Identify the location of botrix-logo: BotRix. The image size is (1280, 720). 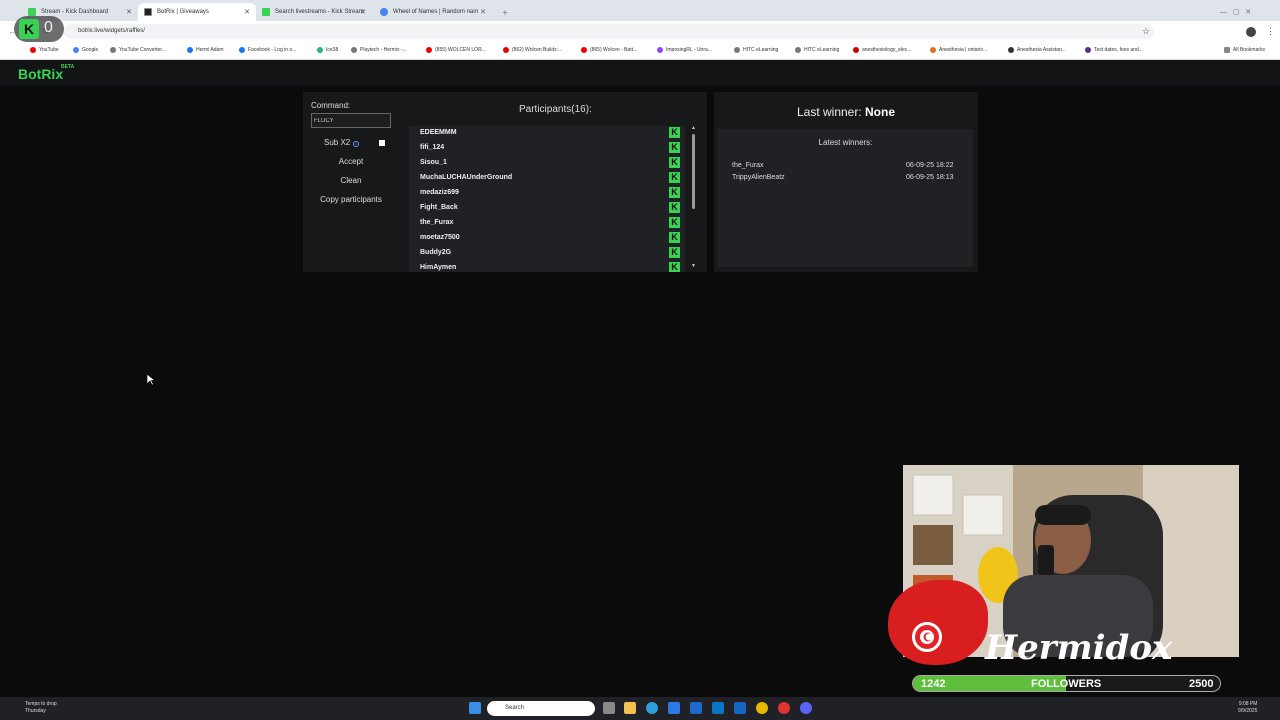
(40, 74).